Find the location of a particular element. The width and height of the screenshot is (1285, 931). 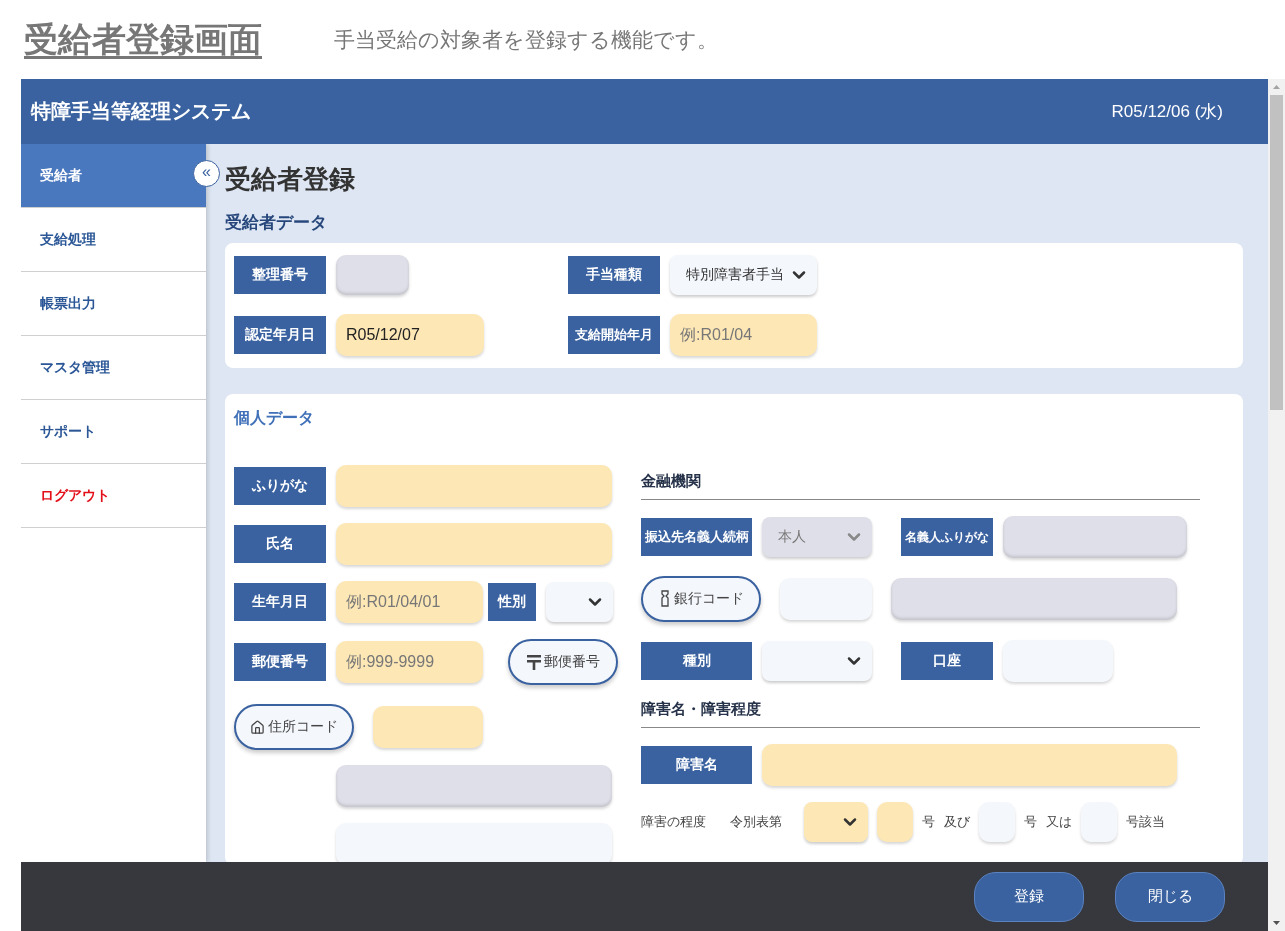

field-label: 認定年月日 is located at coordinates (280, 335).